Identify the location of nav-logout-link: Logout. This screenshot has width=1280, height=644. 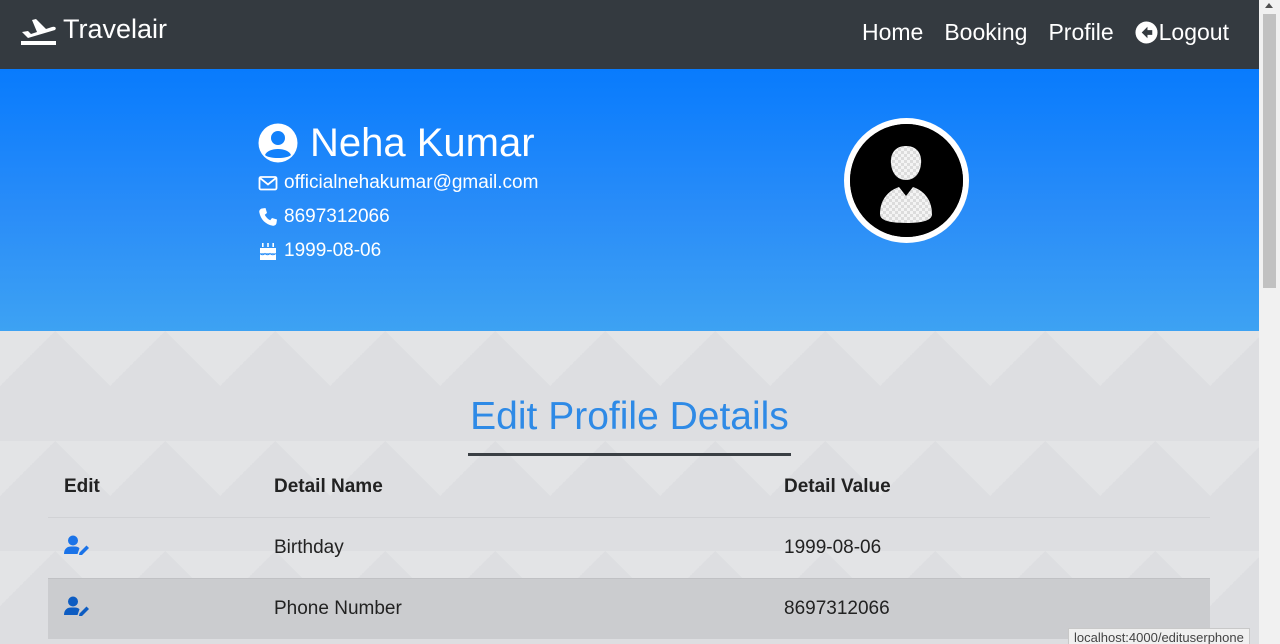
(1182, 32).